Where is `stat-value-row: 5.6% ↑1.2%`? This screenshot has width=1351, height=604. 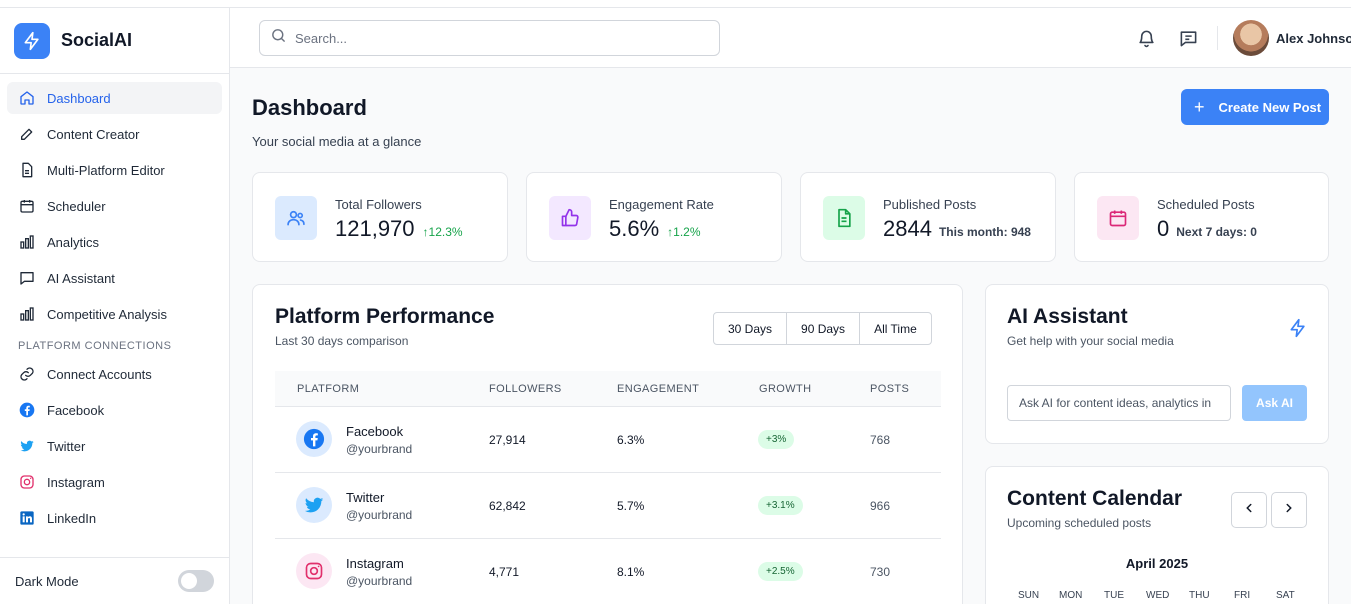 stat-value-row: 5.6% ↑1.2% is located at coordinates (655, 229).